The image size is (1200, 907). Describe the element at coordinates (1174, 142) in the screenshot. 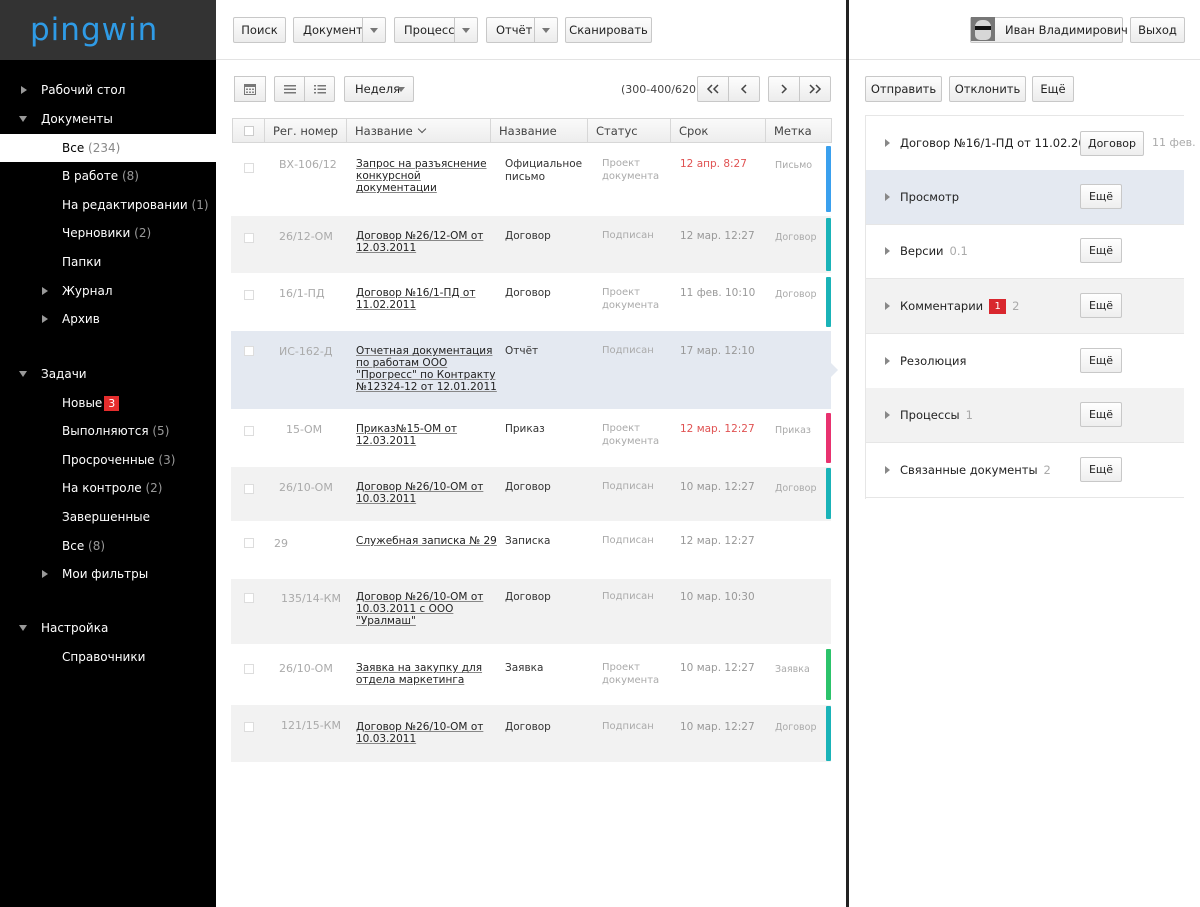

I see `doc-date: 11 фев.` at that location.